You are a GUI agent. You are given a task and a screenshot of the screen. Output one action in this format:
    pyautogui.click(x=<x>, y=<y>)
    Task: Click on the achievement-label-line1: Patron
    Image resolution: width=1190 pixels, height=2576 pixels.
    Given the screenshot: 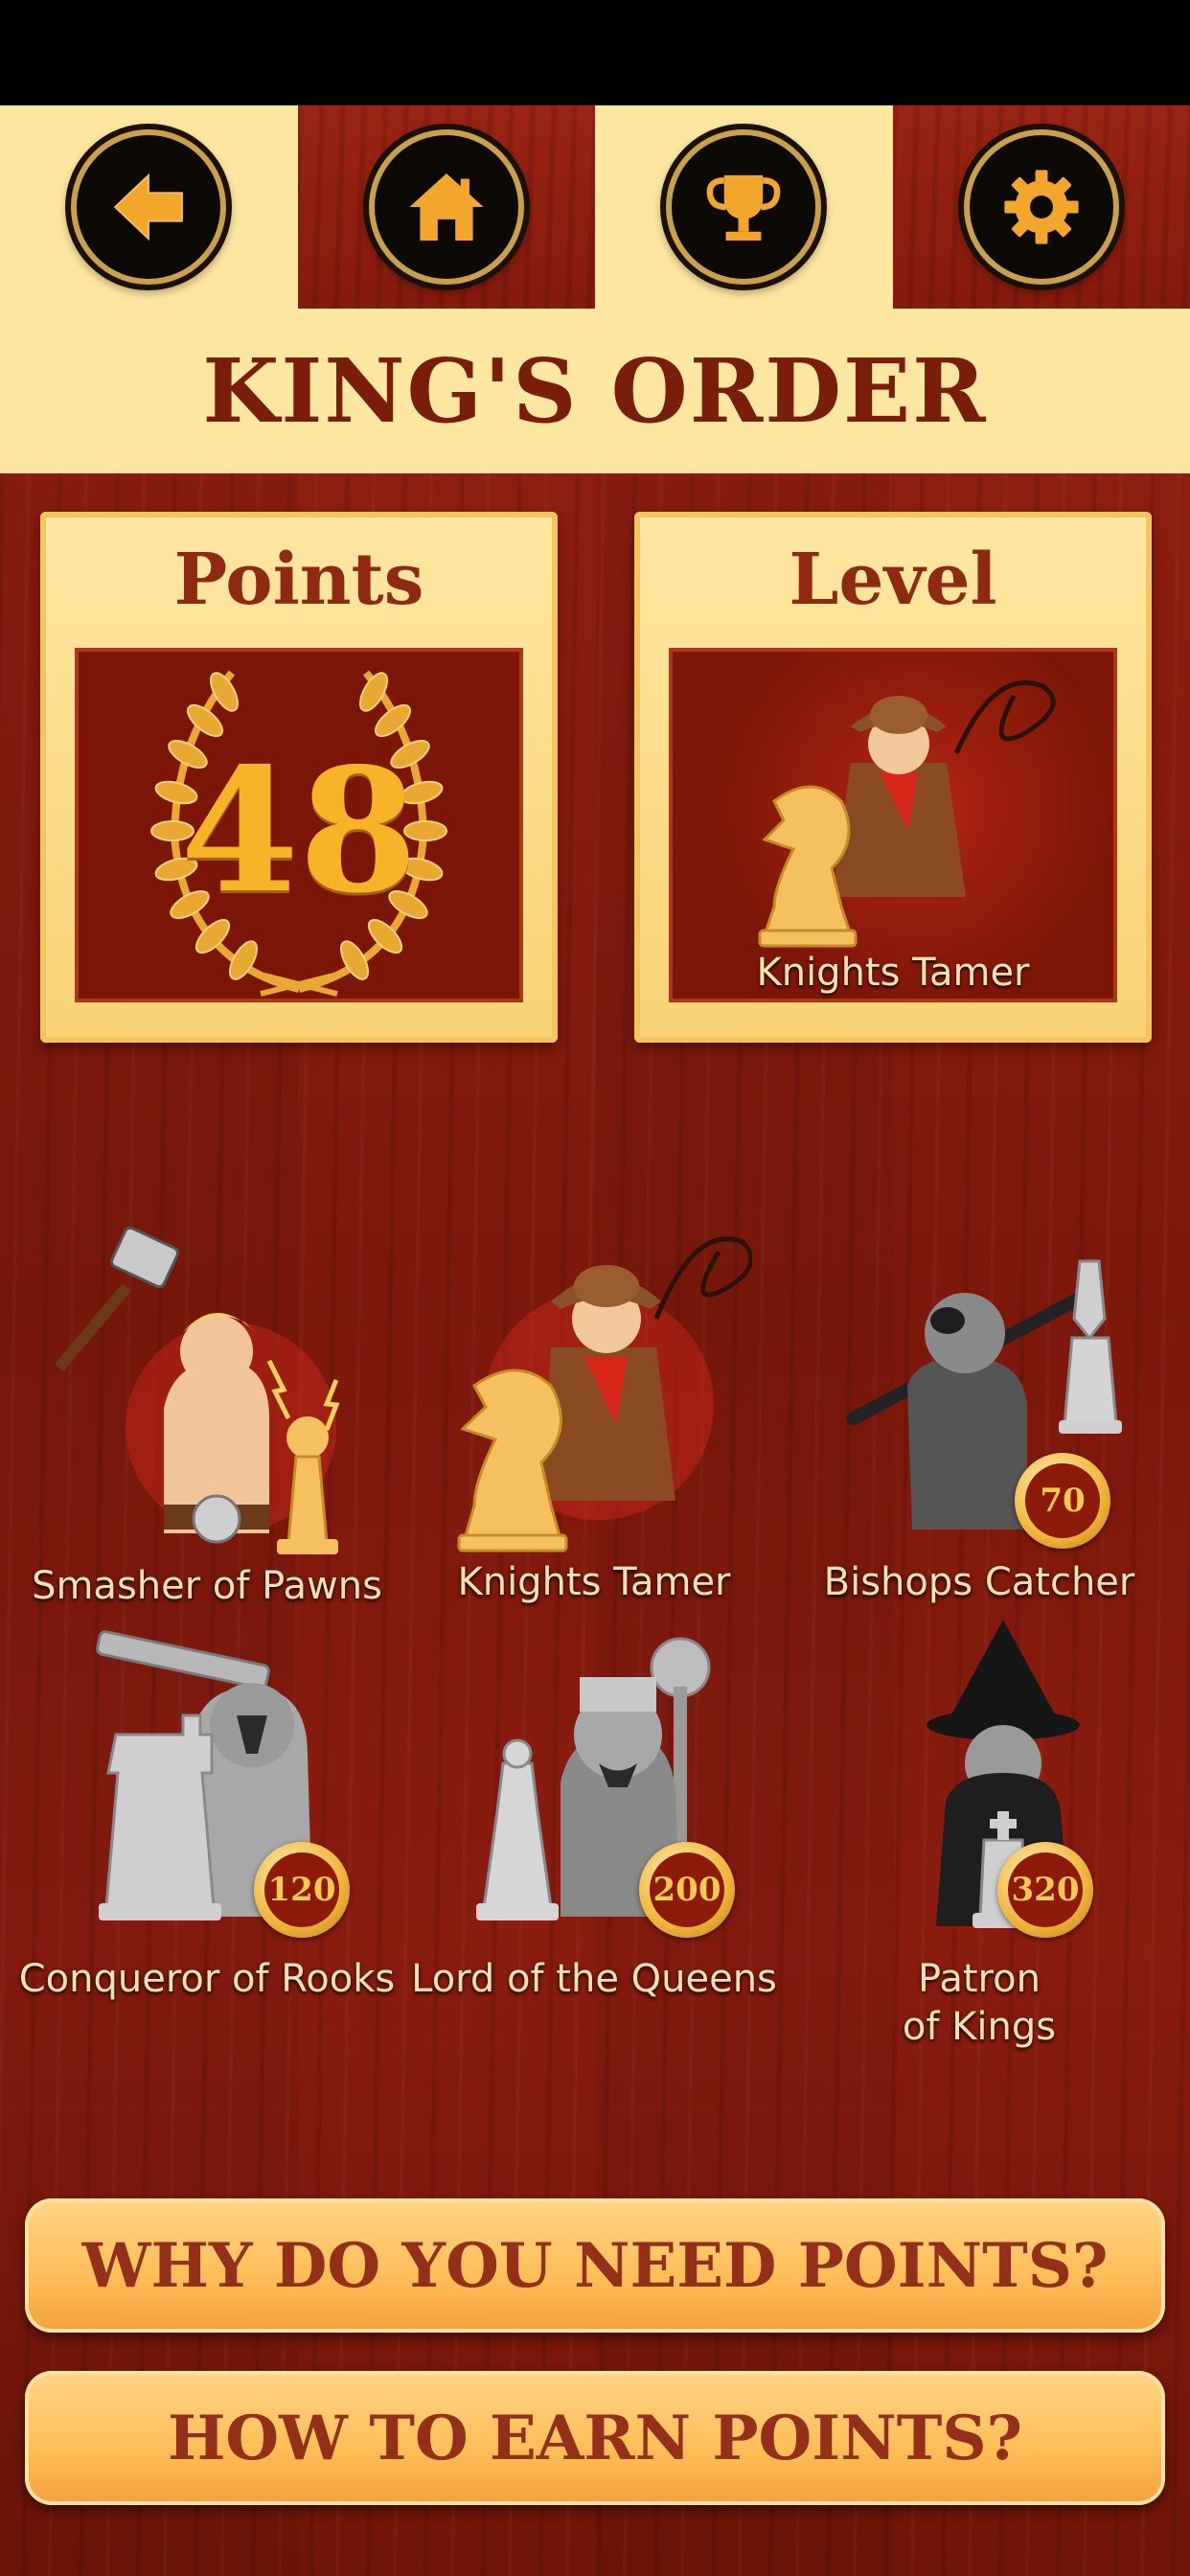 What is the action you would take?
    pyautogui.click(x=980, y=1979)
    